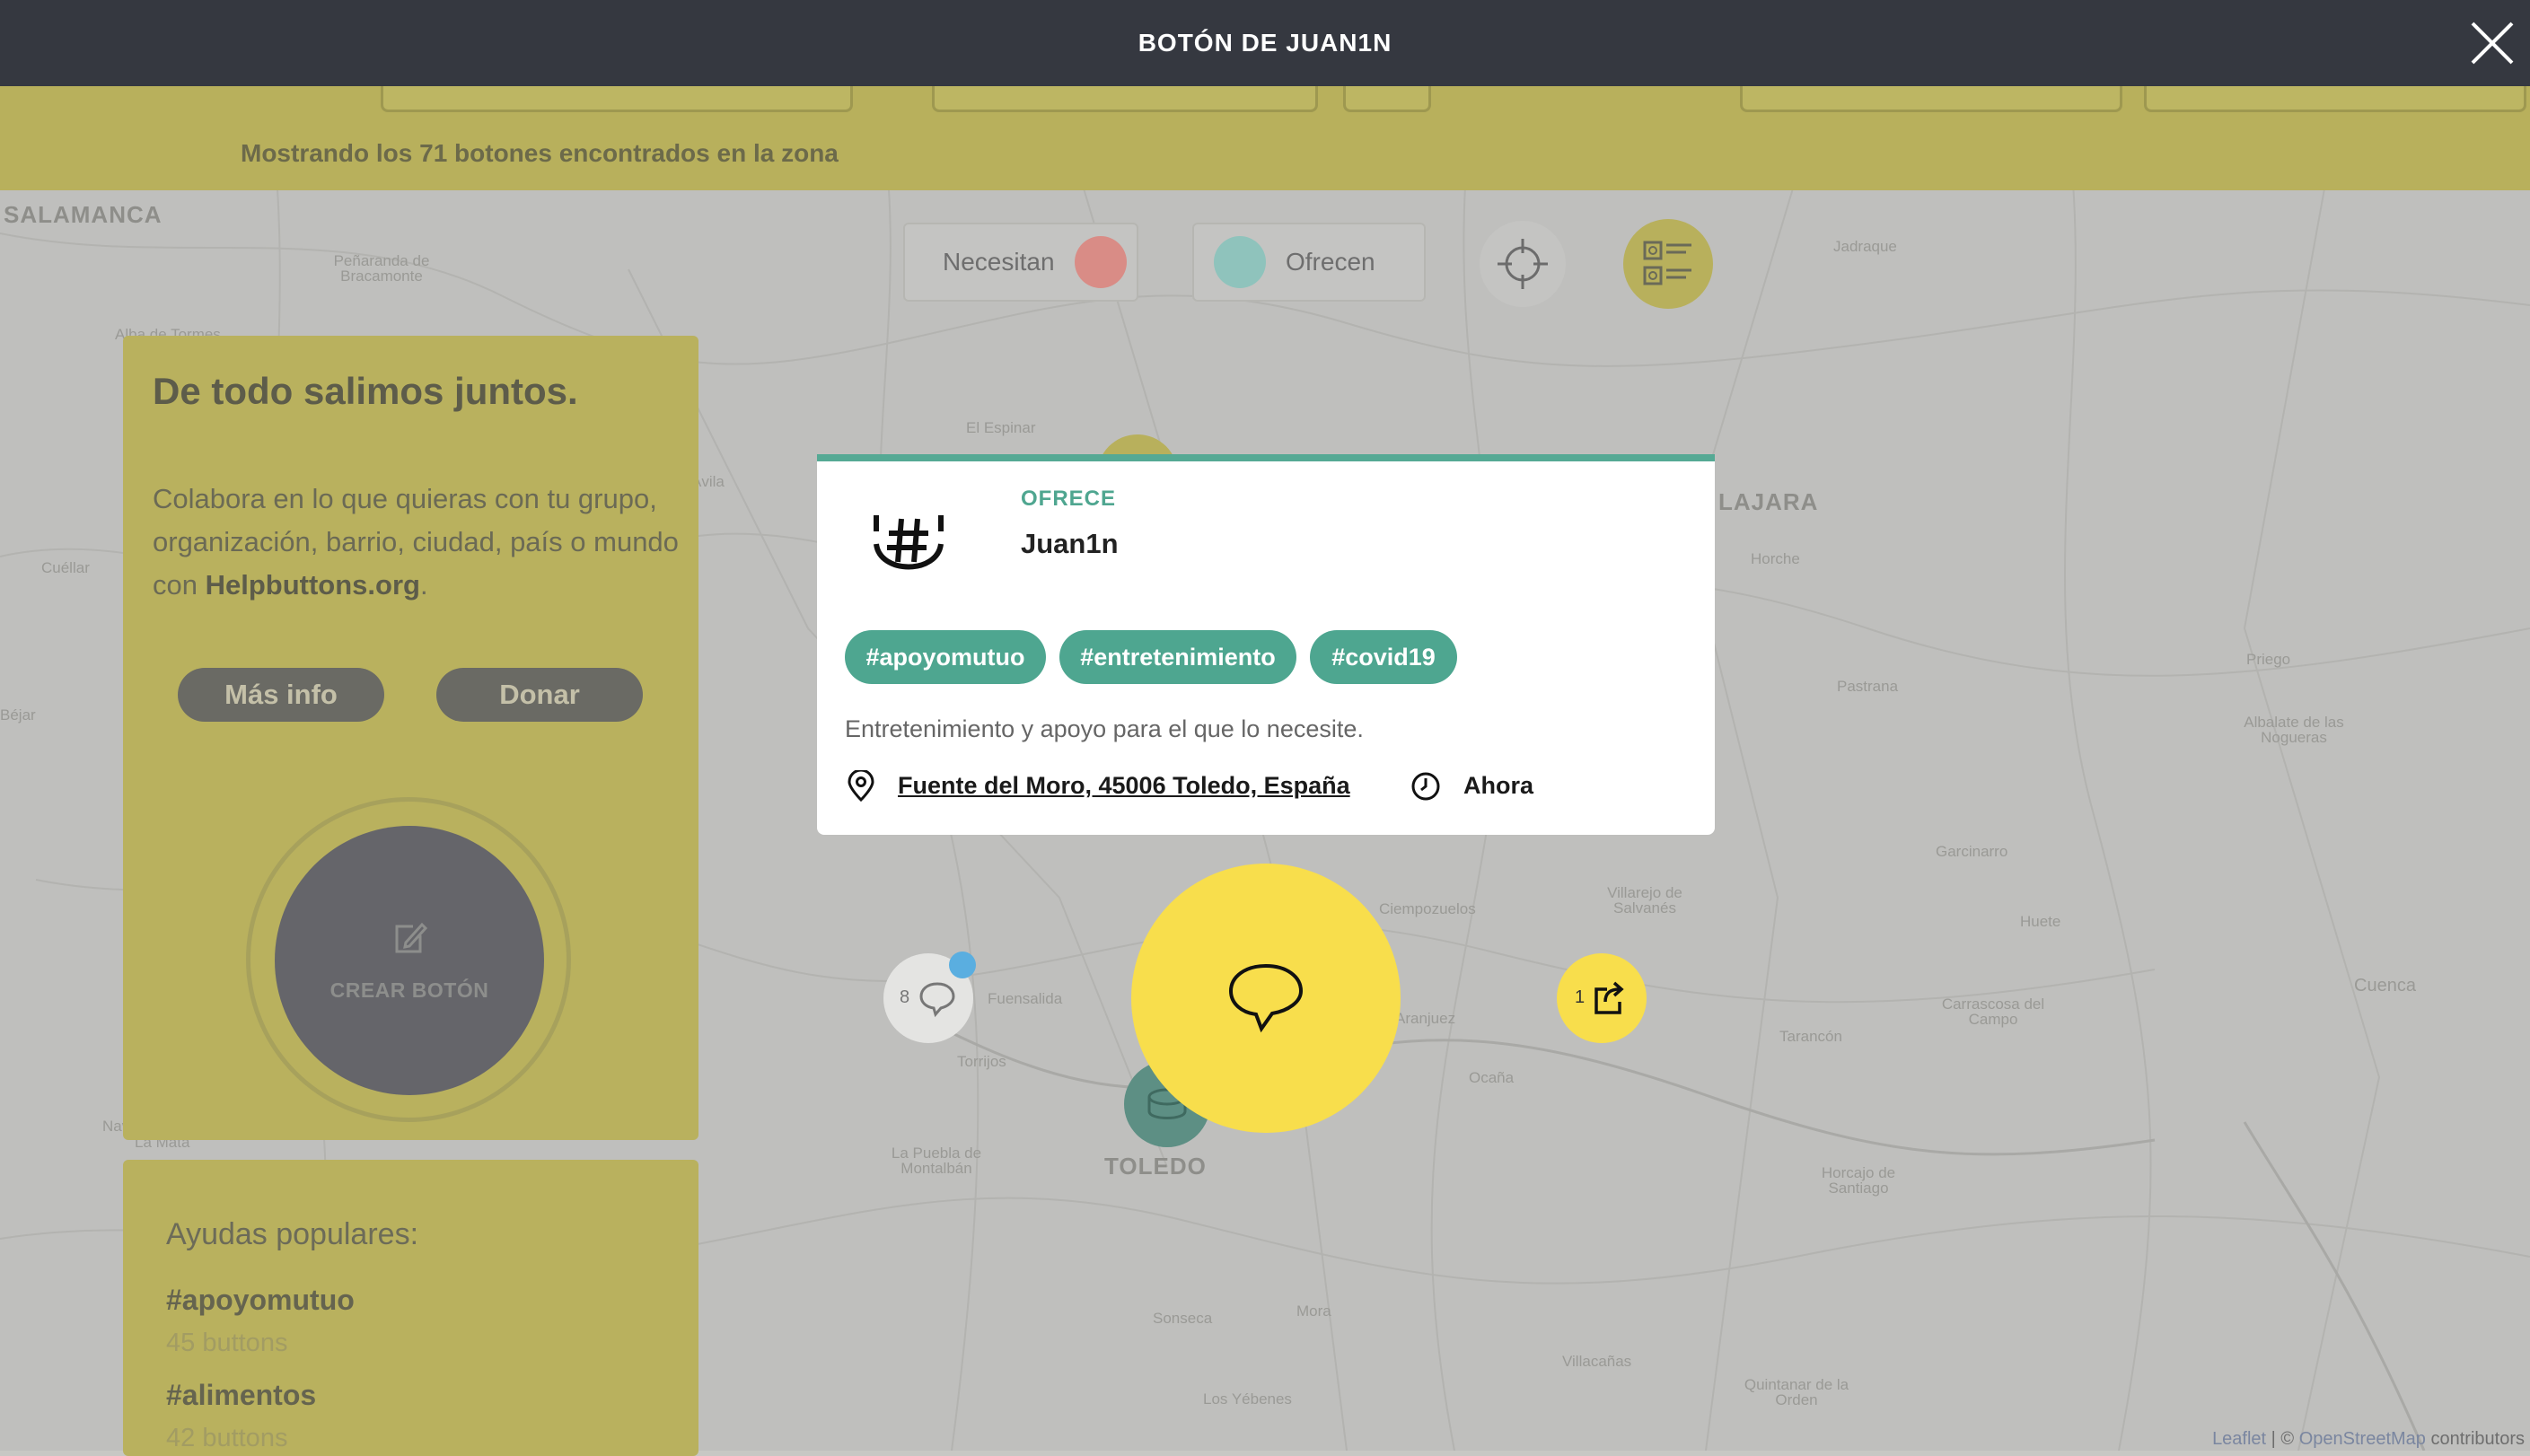 The image size is (2530, 1456). What do you see at coordinates (365, 391) in the screenshot?
I see `panel-title: De todo salimos juntos.` at bounding box center [365, 391].